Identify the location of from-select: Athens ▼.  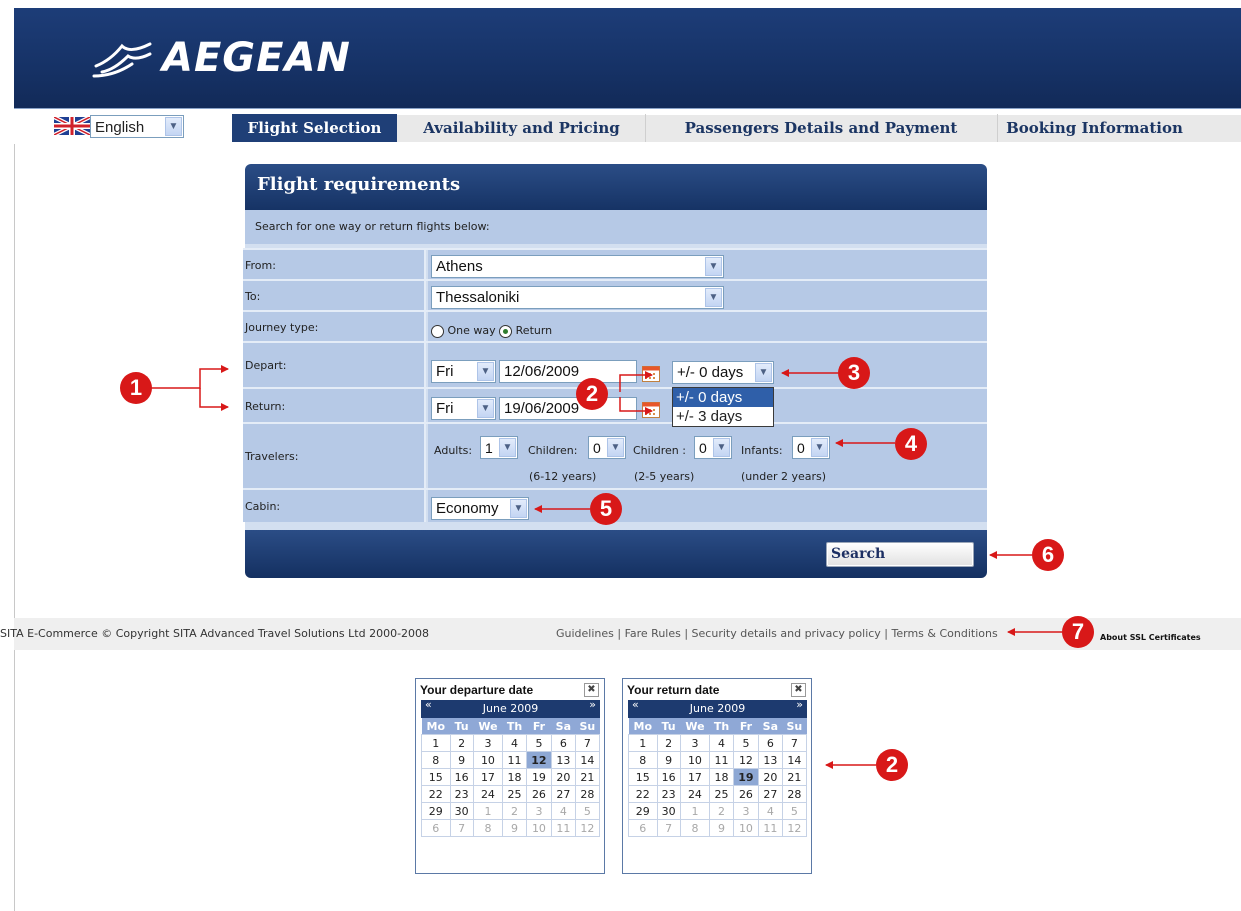
(577, 266).